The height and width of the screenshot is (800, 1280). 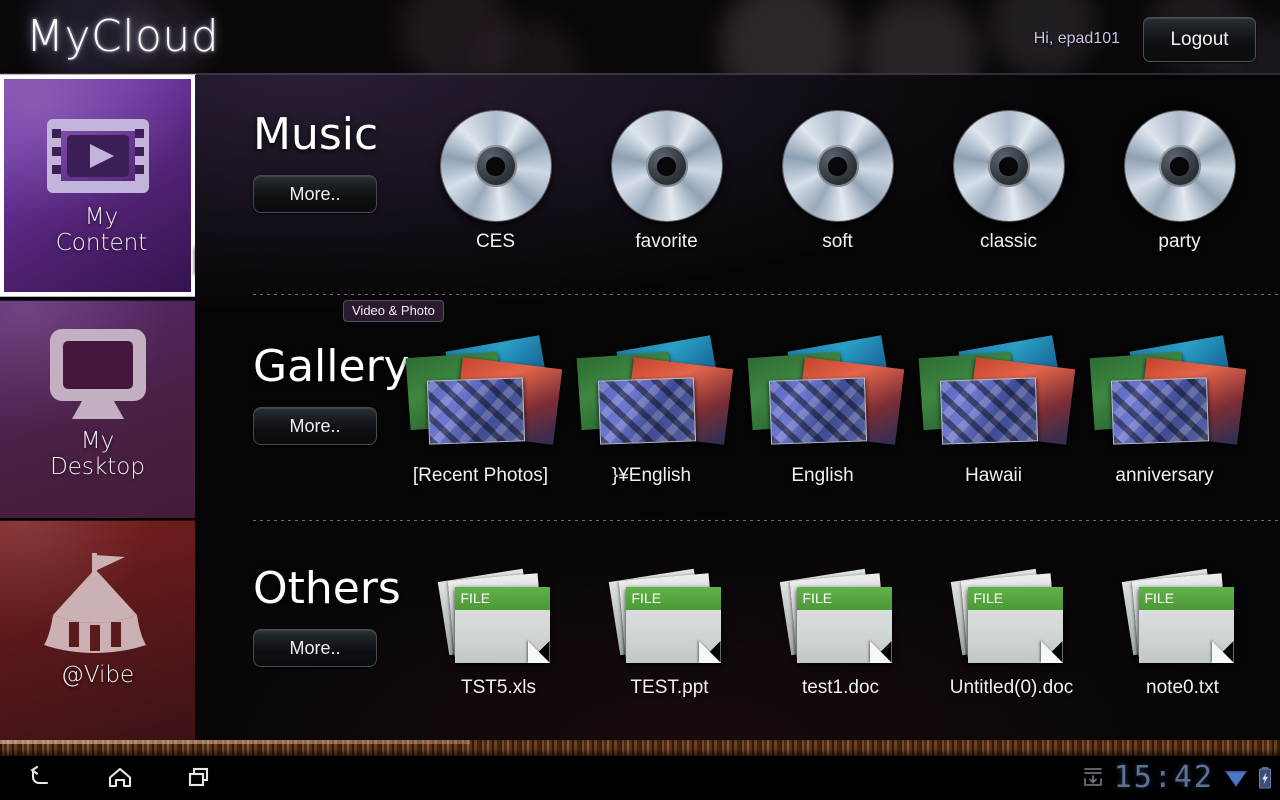 What do you see at coordinates (1164, 475) in the screenshot?
I see `tile-label: anniversary` at bounding box center [1164, 475].